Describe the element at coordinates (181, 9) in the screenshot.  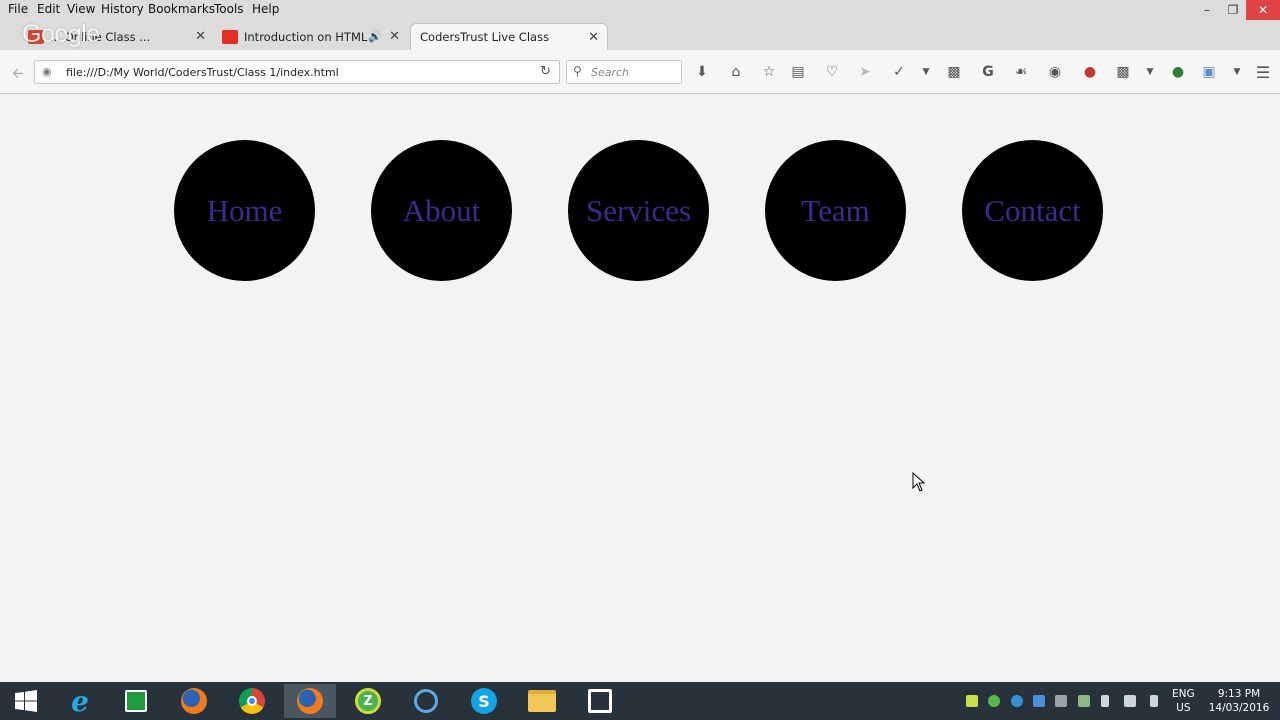
I see `menu-bookmarks: Bookmarks` at that location.